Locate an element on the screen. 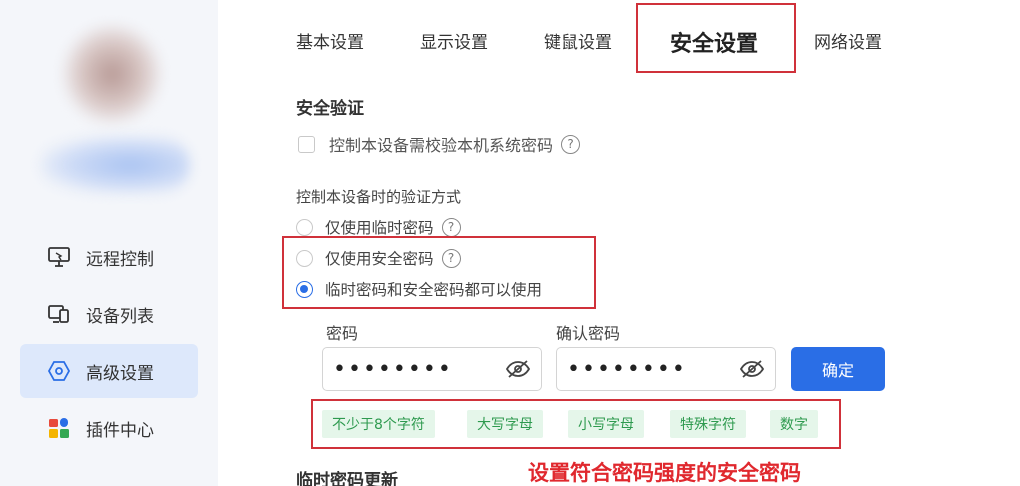  sidebar-item-plugin-center: 插件中心 is located at coordinates (109, 428).